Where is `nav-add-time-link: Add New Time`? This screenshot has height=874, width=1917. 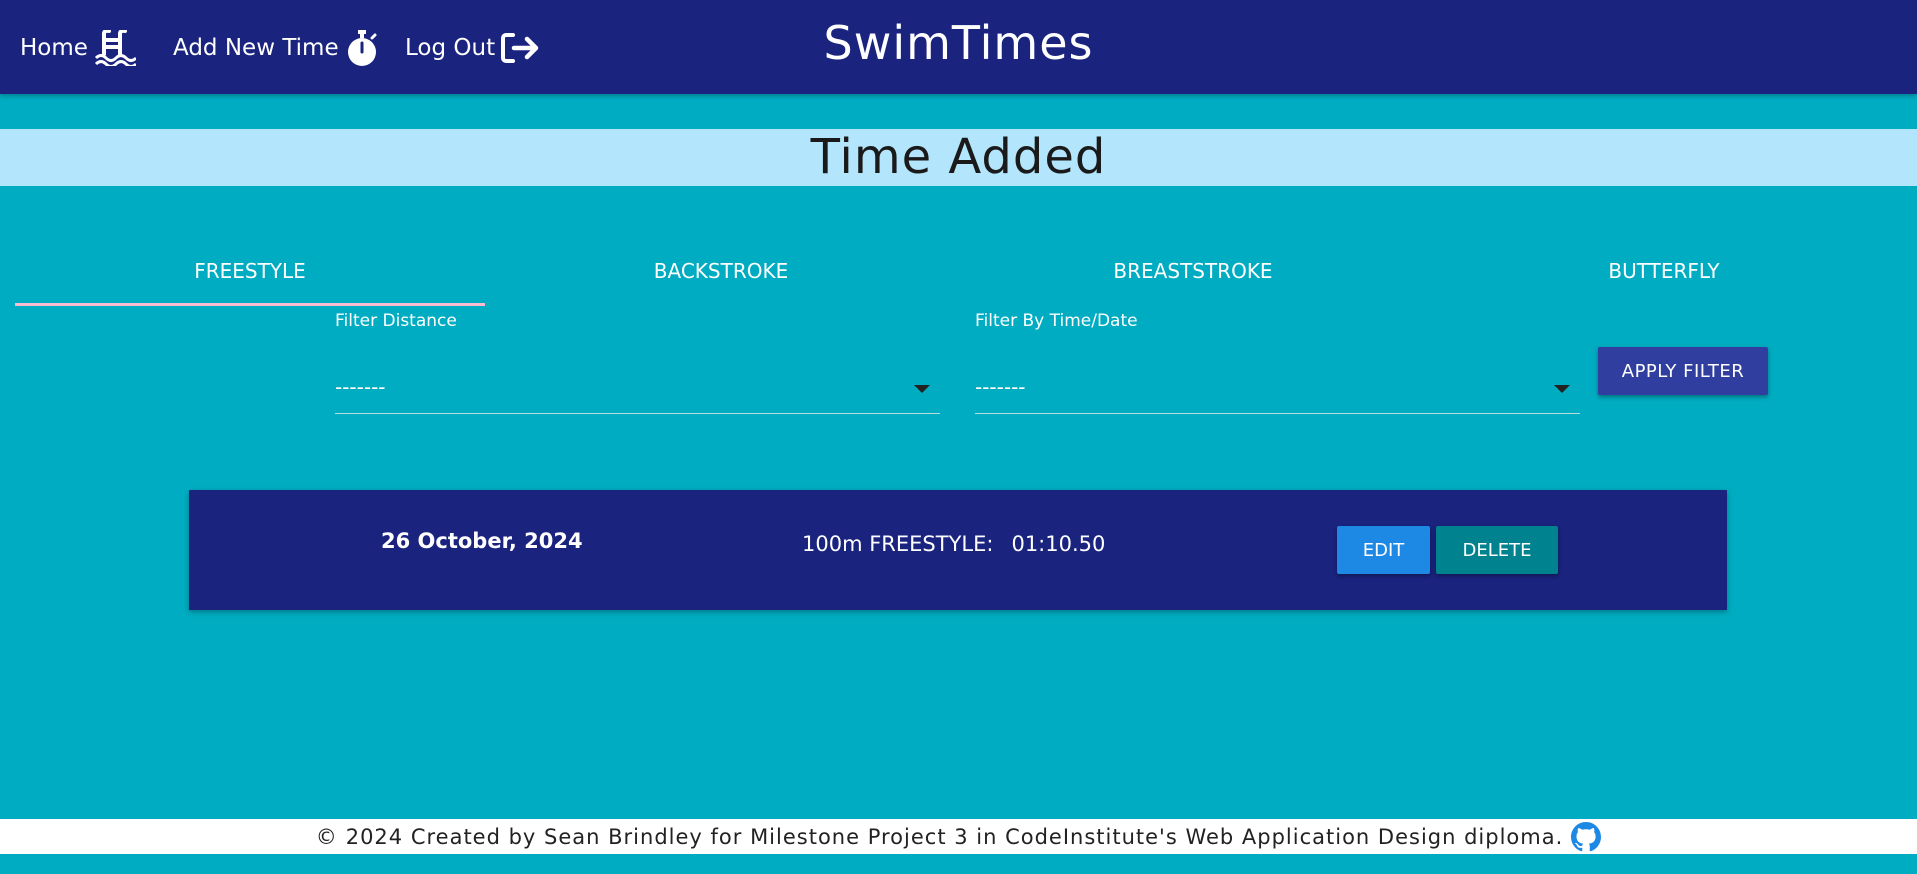 nav-add-time-link: Add New Time is located at coordinates (276, 48).